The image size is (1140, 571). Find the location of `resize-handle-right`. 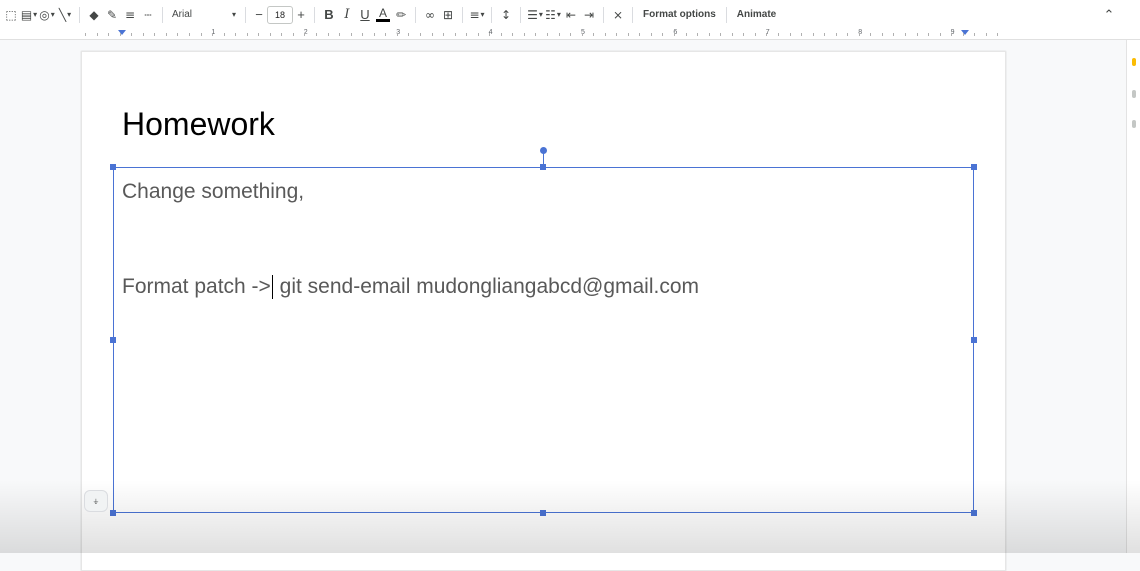

resize-handle-right is located at coordinates (974, 340).